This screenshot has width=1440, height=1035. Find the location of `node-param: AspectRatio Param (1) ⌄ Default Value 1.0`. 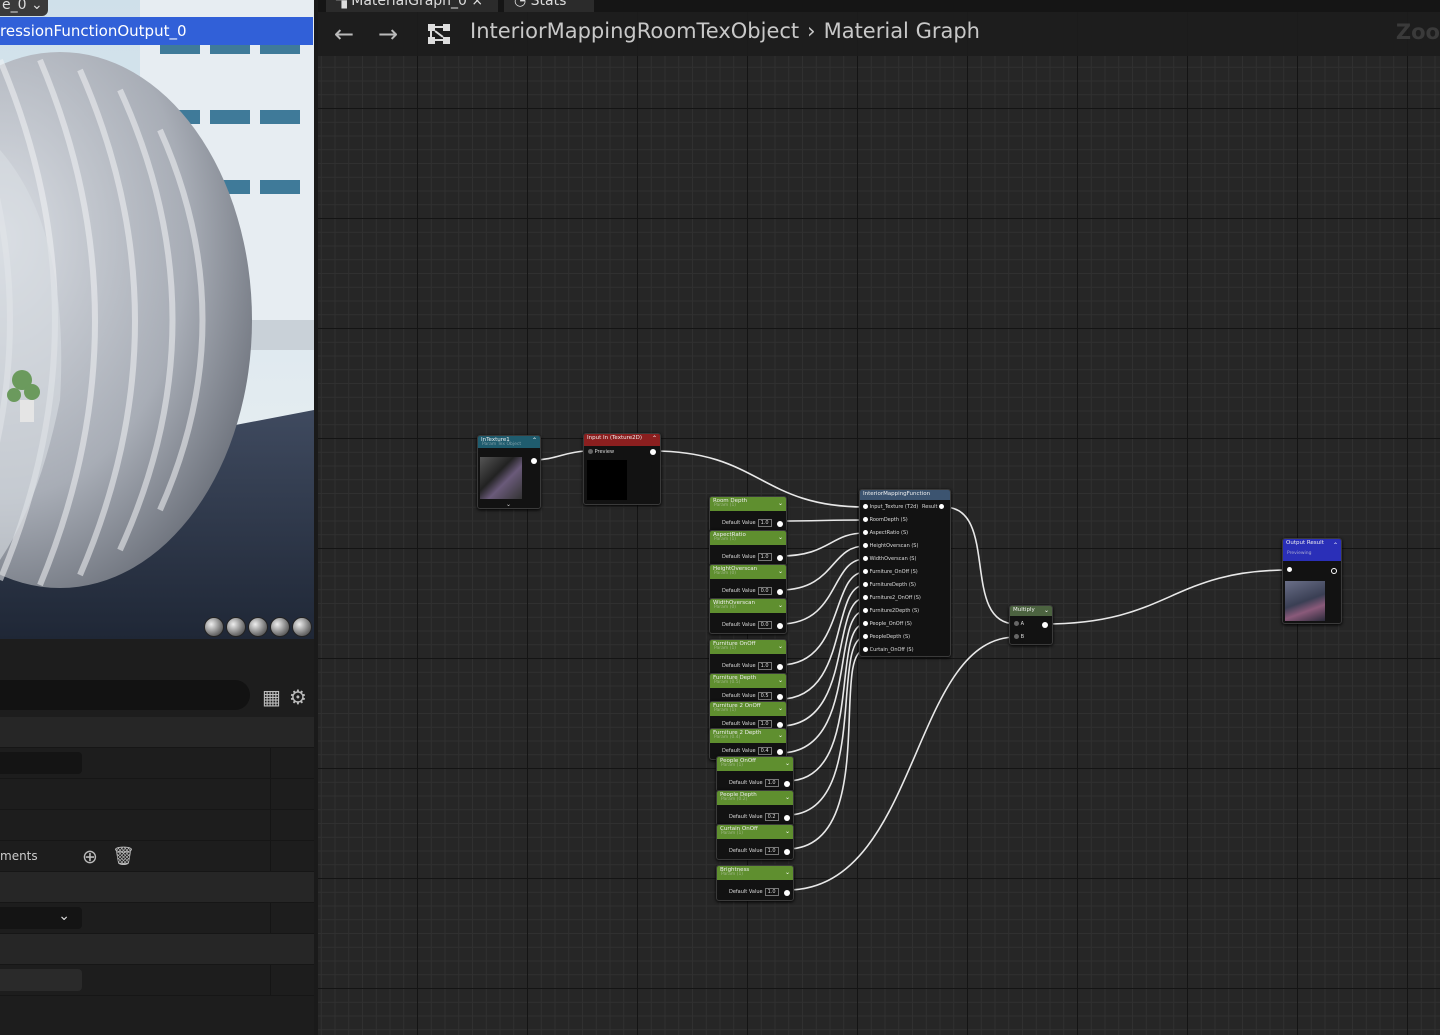

node-param: AspectRatio Param (1) ⌄ Default Value 1.0 is located at coordinates (748, 548).